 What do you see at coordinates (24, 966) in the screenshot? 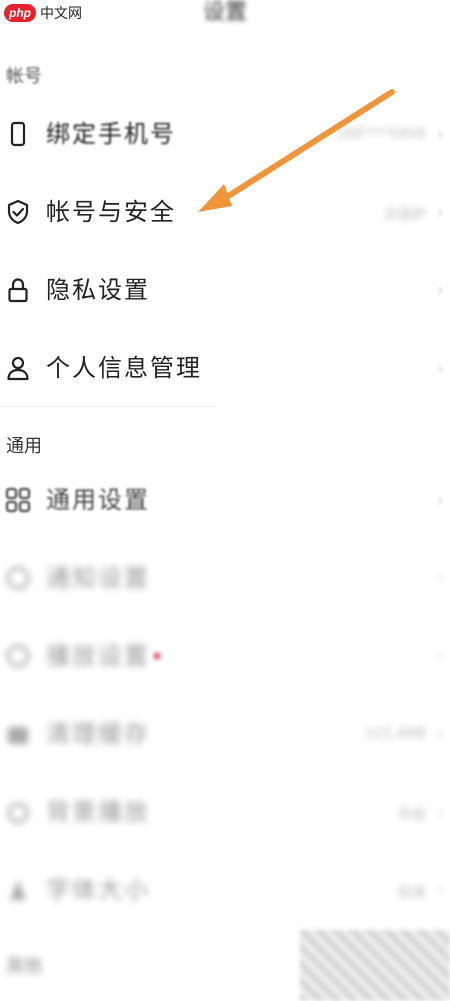
I see `section-header-other: 其他` at bounding box center [24, 966].